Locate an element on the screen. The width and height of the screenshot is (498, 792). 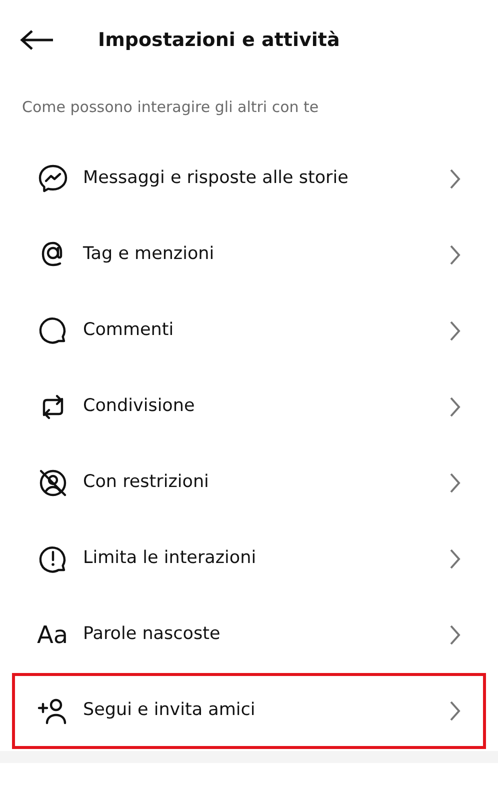
settings-row: Limita le interazioni is located at coordinates (249, 558).